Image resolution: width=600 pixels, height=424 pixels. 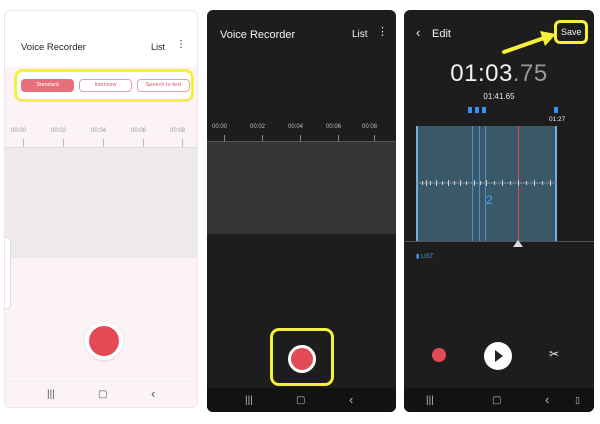 What do you see at coordinates (557, 119) in the screenshot?
I see `selection-end-time: 01:27` at bounding box center [557, 119].